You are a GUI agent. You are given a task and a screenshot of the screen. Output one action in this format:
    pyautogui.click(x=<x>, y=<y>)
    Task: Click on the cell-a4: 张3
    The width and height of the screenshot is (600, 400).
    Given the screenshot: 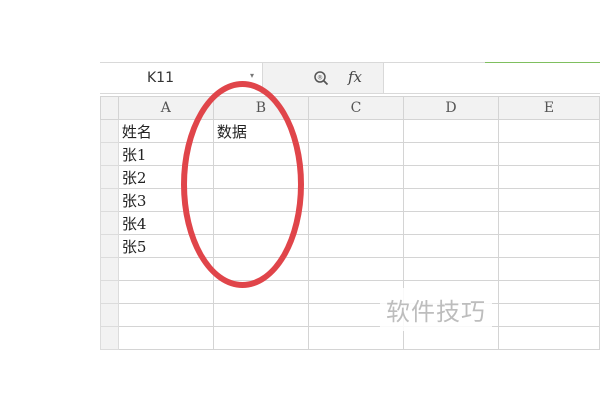 What is the action you would take?
    pyautogui.click(x=165, y=200)
    